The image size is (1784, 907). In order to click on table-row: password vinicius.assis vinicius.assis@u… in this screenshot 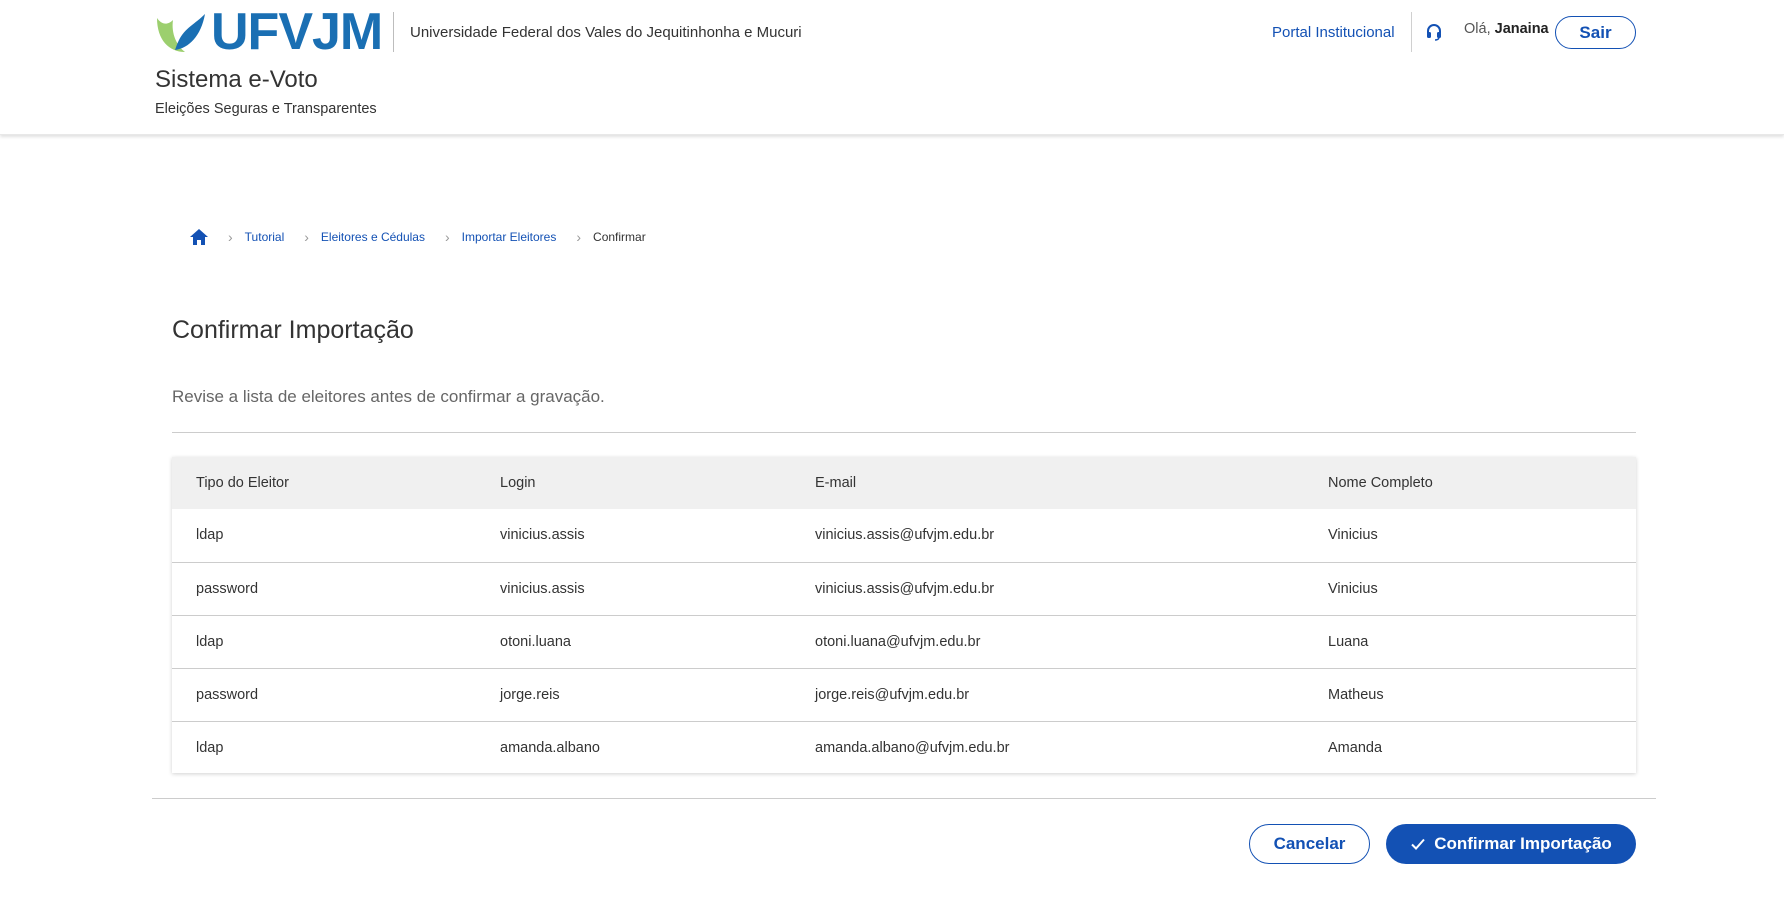, I will do `click(904, 588)`.